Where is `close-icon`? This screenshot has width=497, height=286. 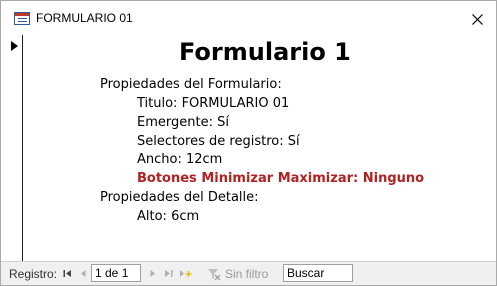
close-icon is located at coordinates (477, 19).